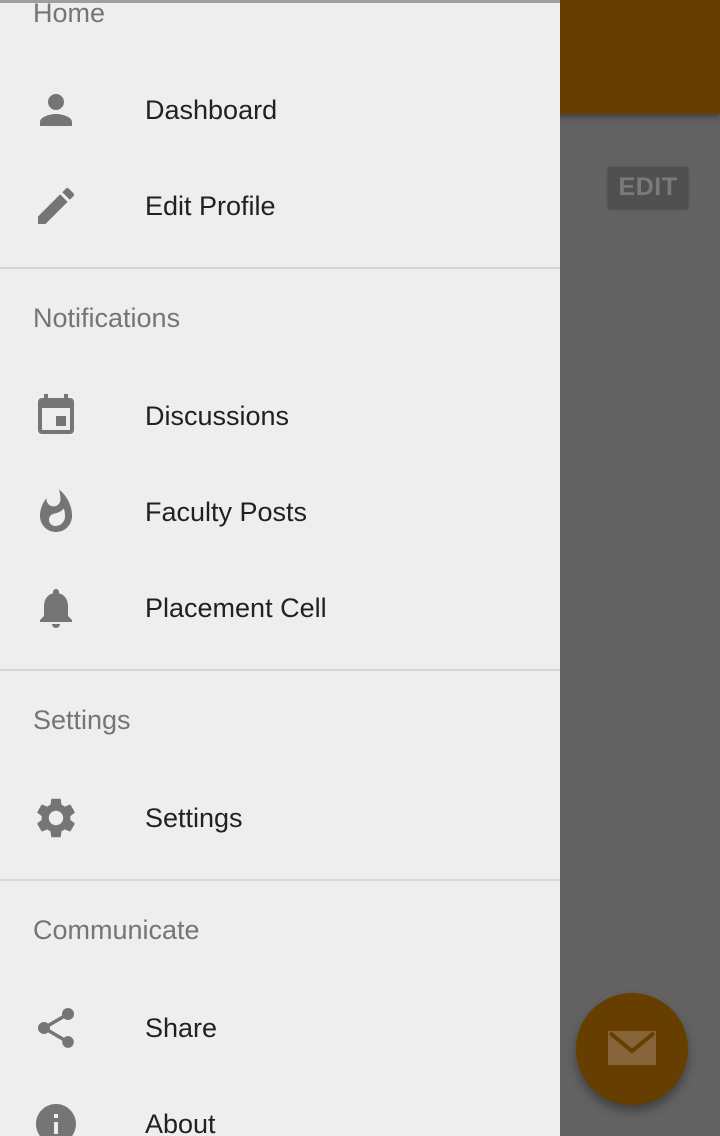 Image resolution: width=720 pixels, height=1136 pixels. What do you see at coordinates (107, 318) in the screenshot?
I see `section-header-notifications: Notifications` at bounding box center [107, 318].